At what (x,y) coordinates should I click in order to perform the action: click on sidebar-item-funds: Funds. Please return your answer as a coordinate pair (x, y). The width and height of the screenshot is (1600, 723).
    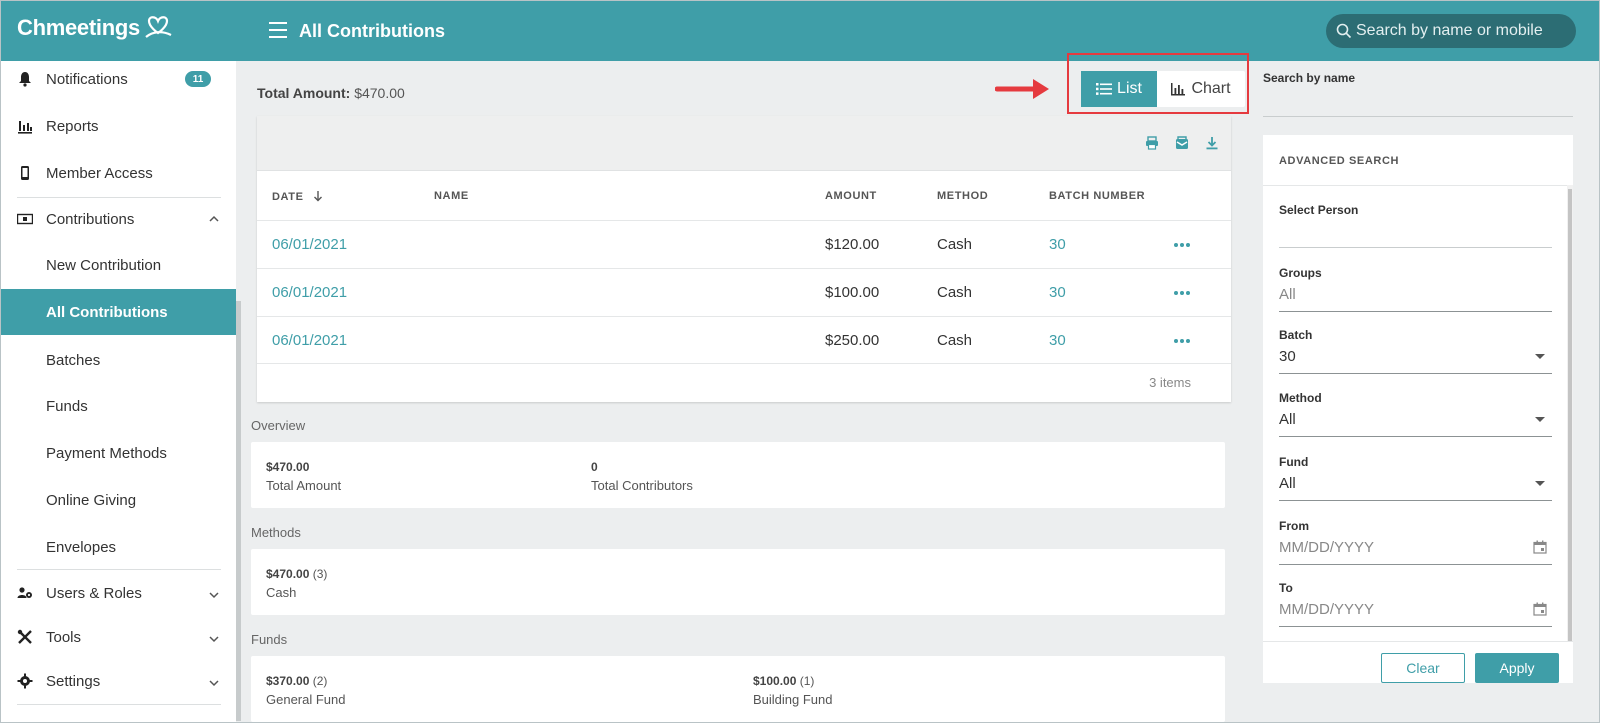
    Looking at the image, I should click on (119, 406).